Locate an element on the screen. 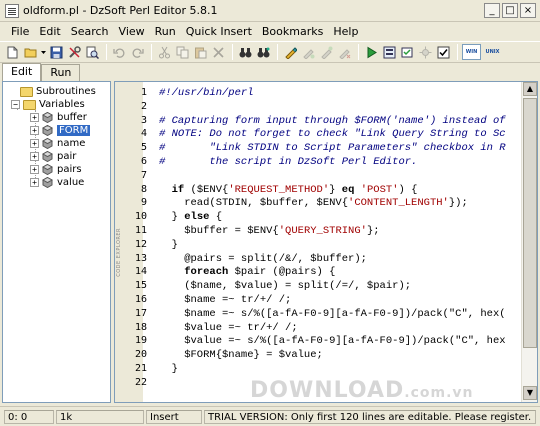 Image resolution: width=540 pixels, height=426 pixels. copy-icon is located at coordinates (182, 52).